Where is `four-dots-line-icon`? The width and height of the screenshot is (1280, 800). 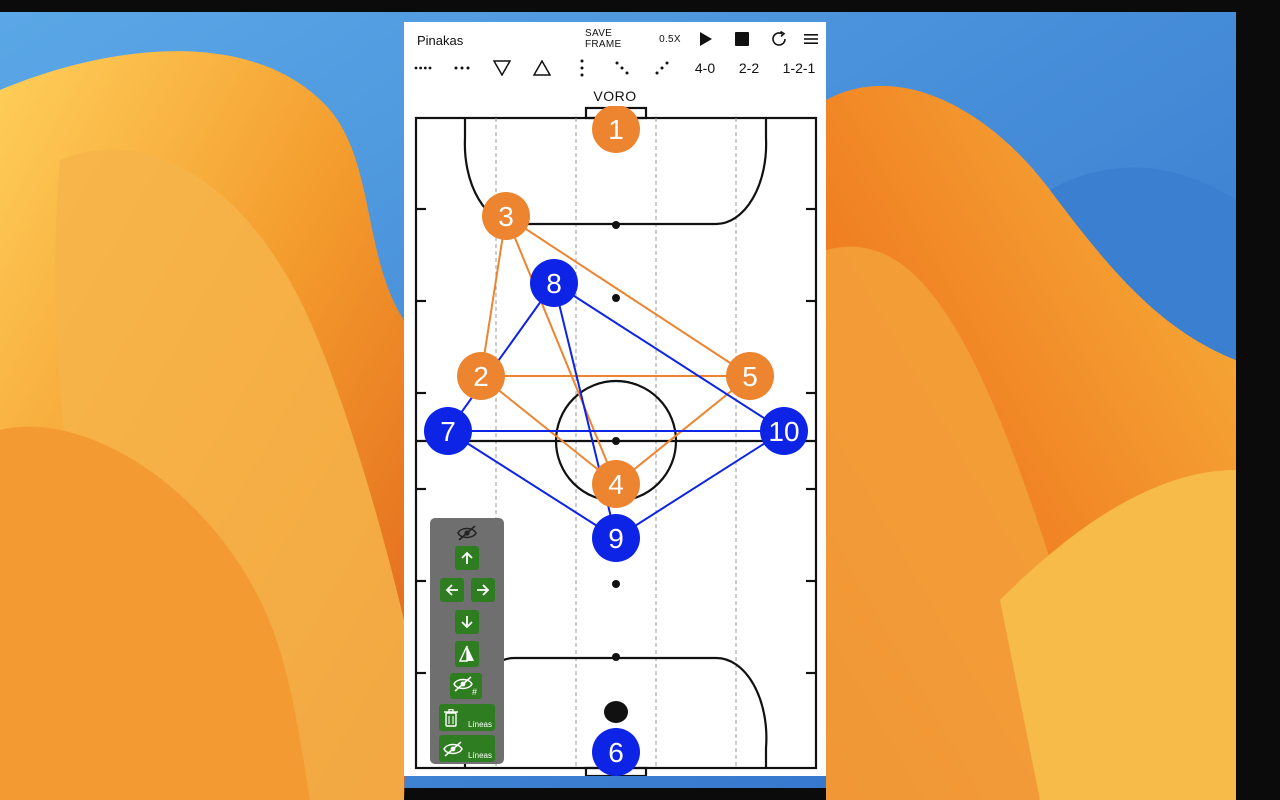 four-dots-line-icon is located at coordinates (423, 68).